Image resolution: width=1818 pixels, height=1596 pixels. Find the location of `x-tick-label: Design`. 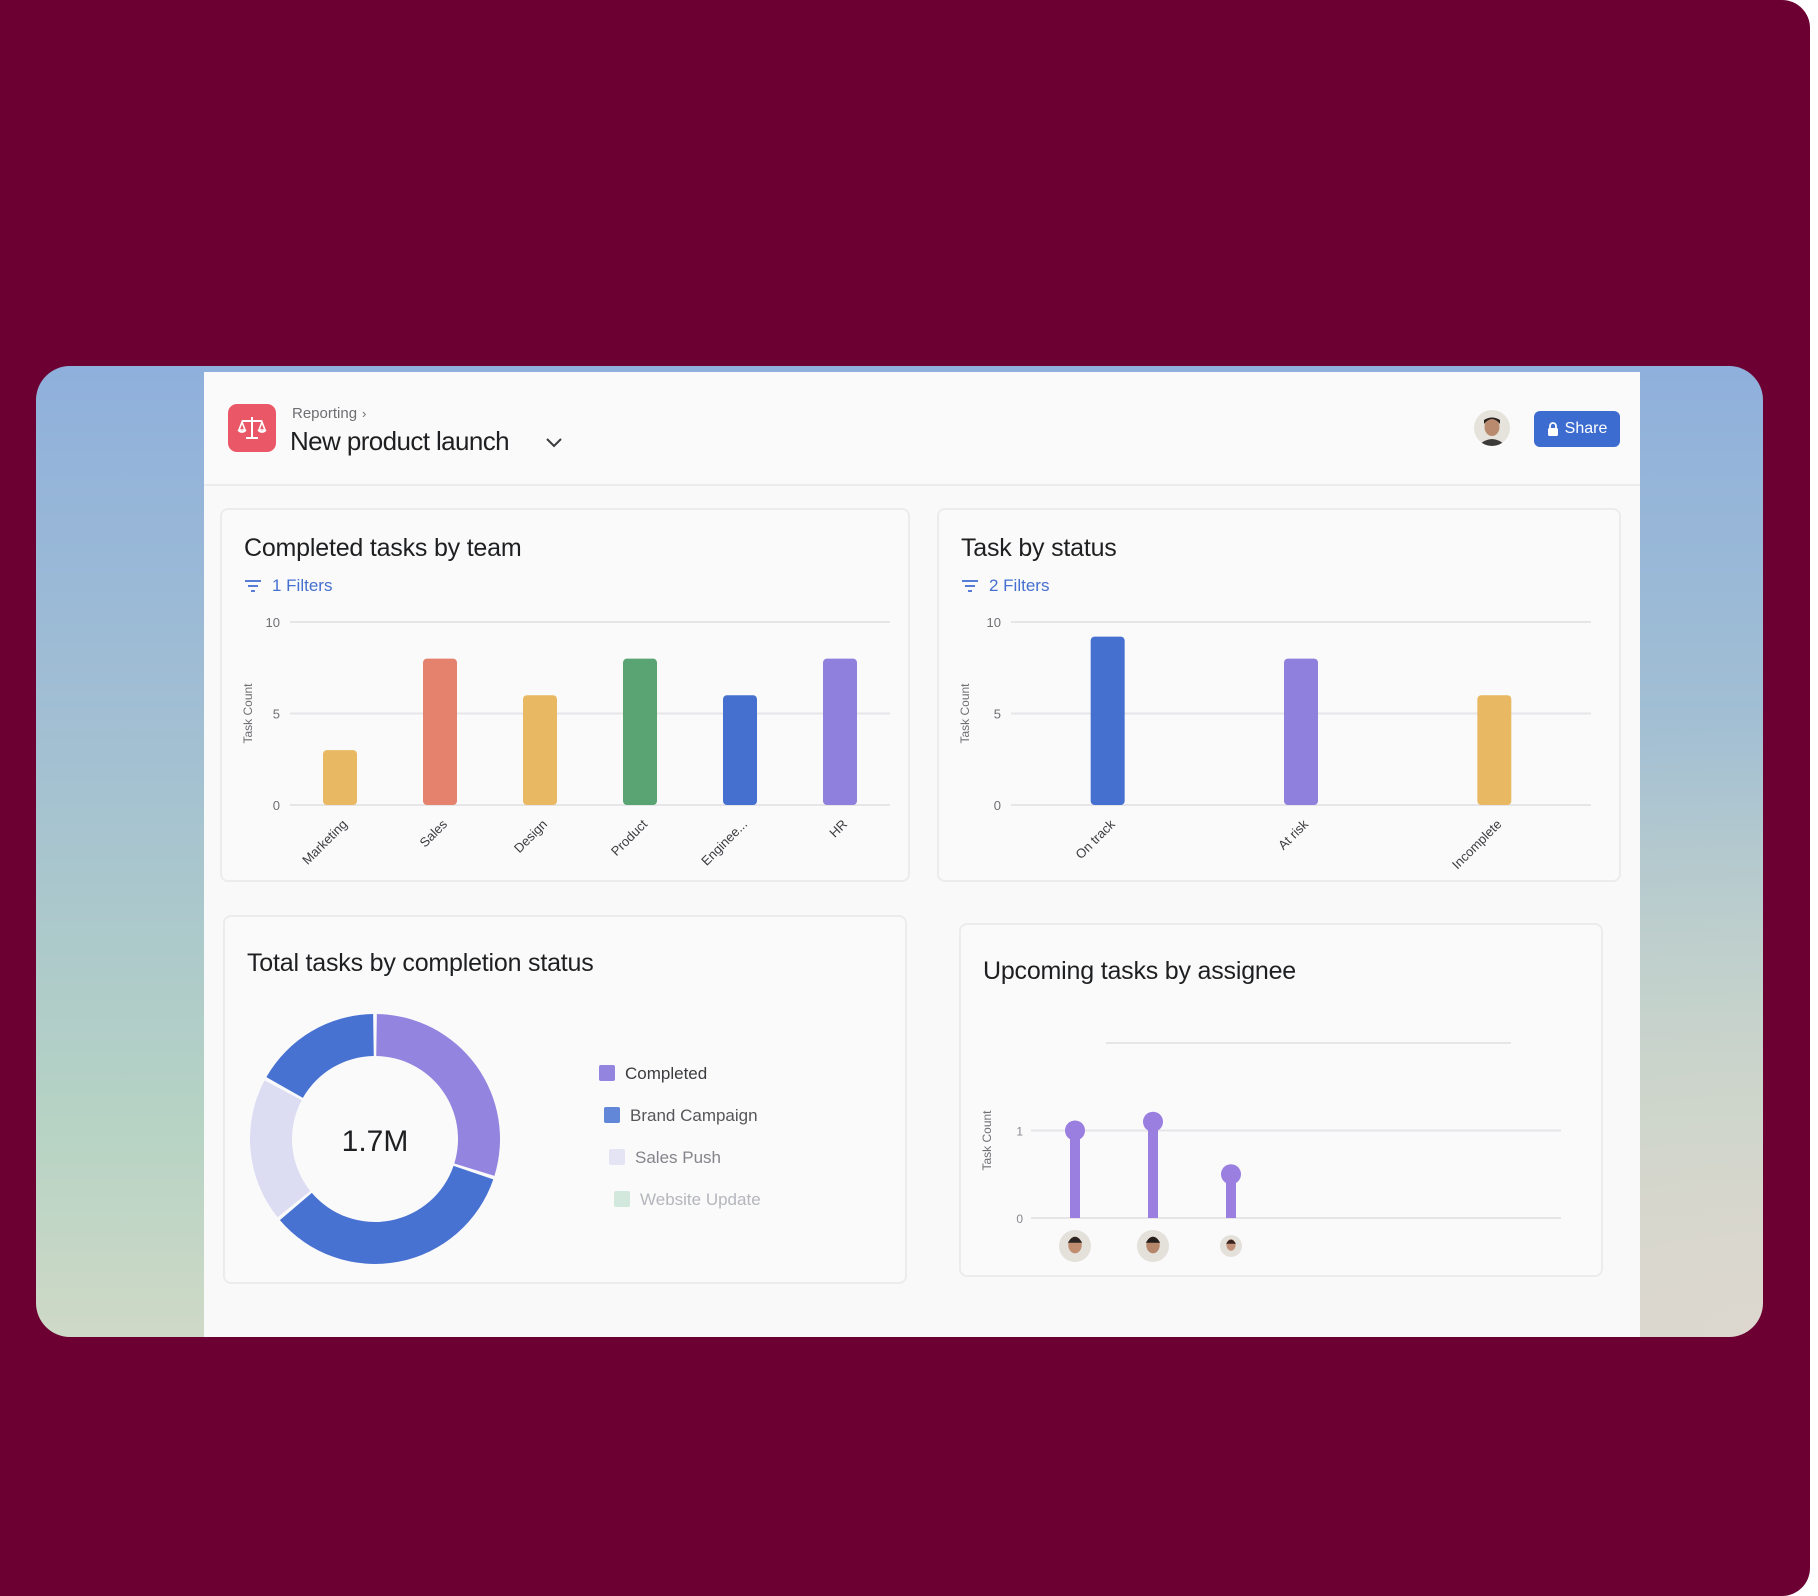

x-tick-label: Design is located at coordinates (530, 836).